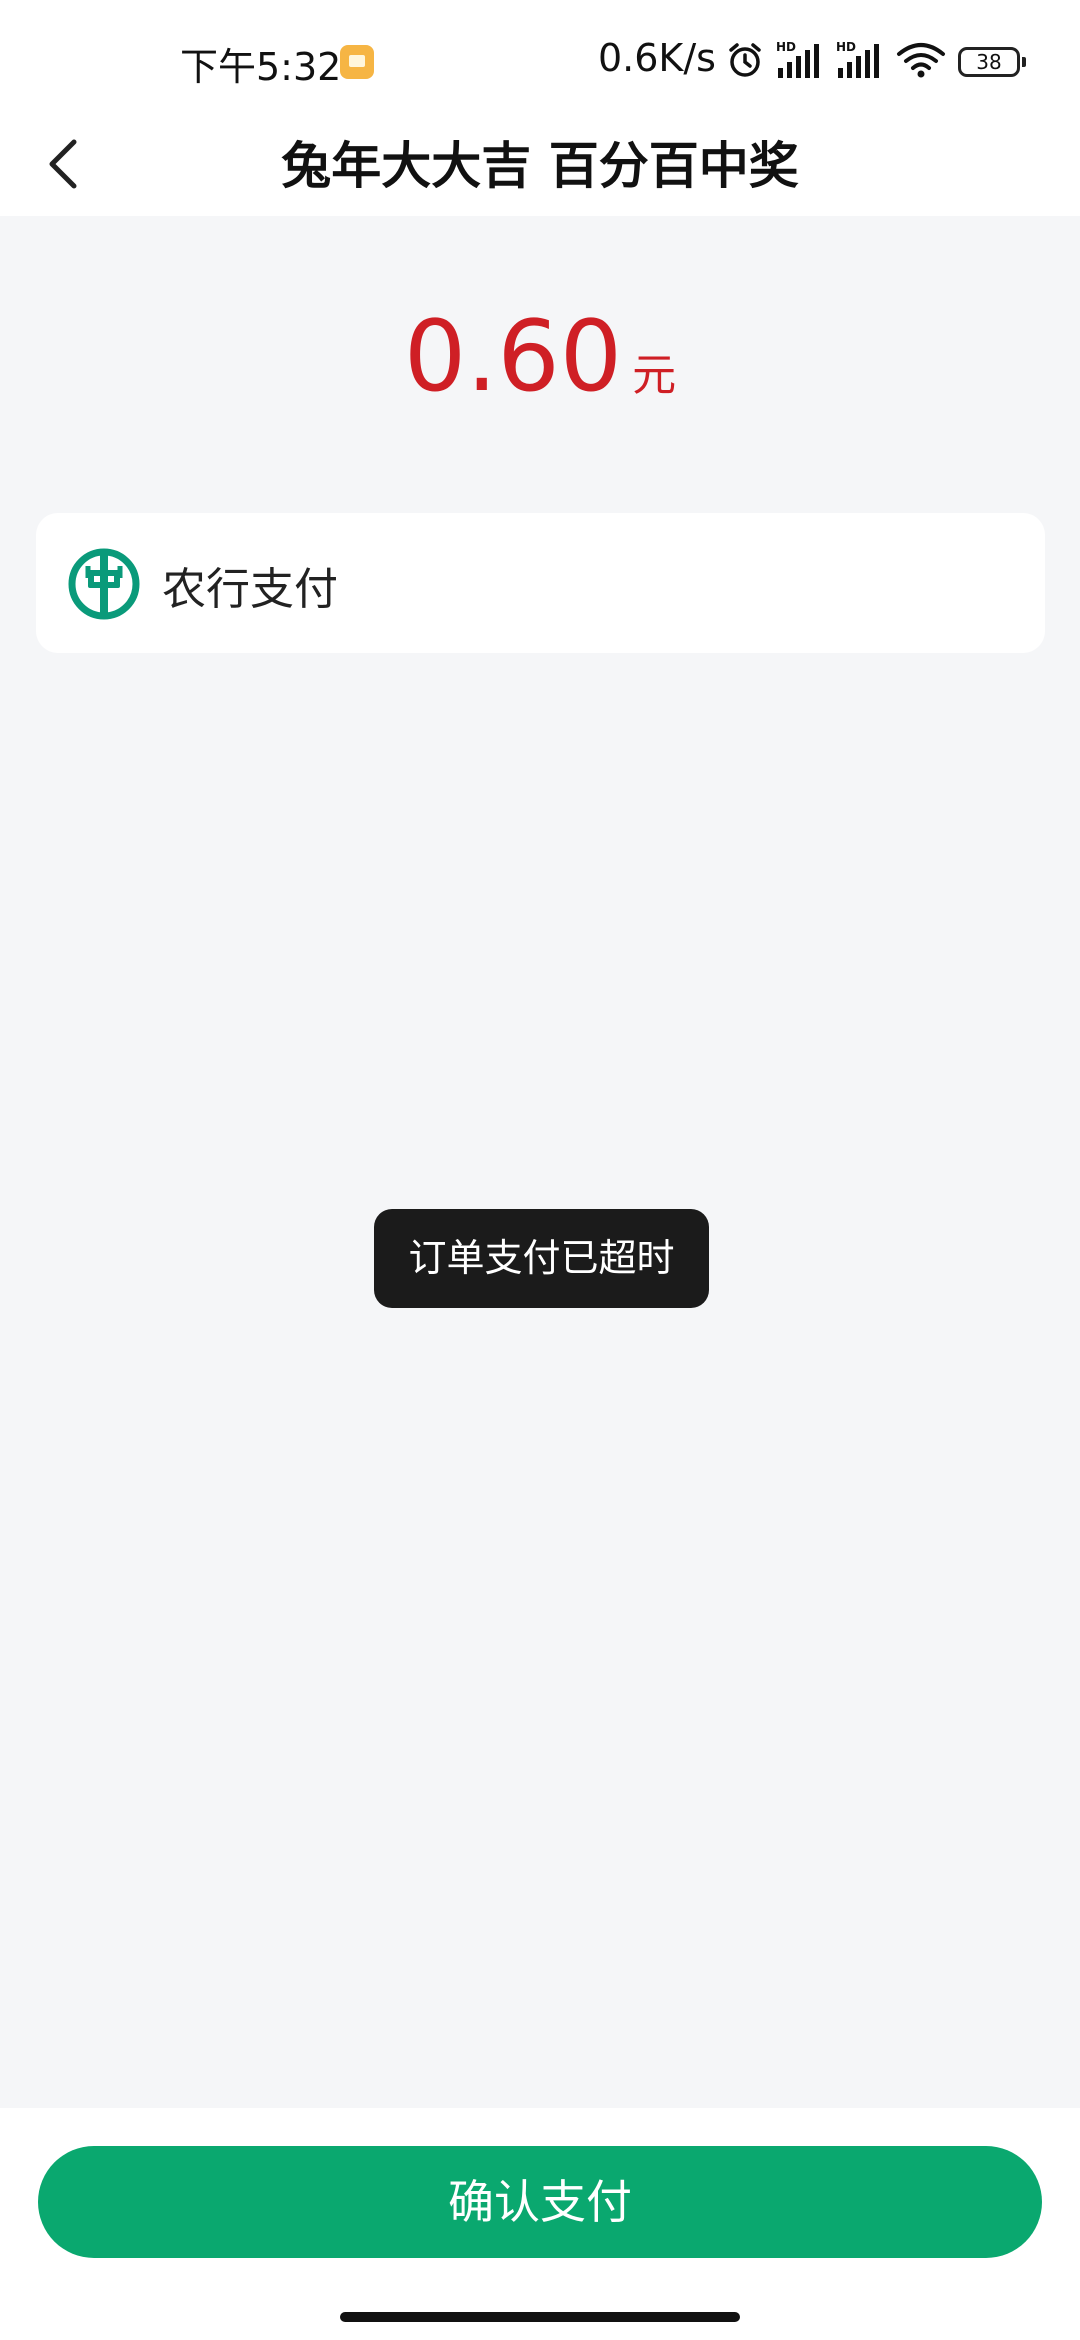  I want to click on abc-bank-logo, so click(104, 584).